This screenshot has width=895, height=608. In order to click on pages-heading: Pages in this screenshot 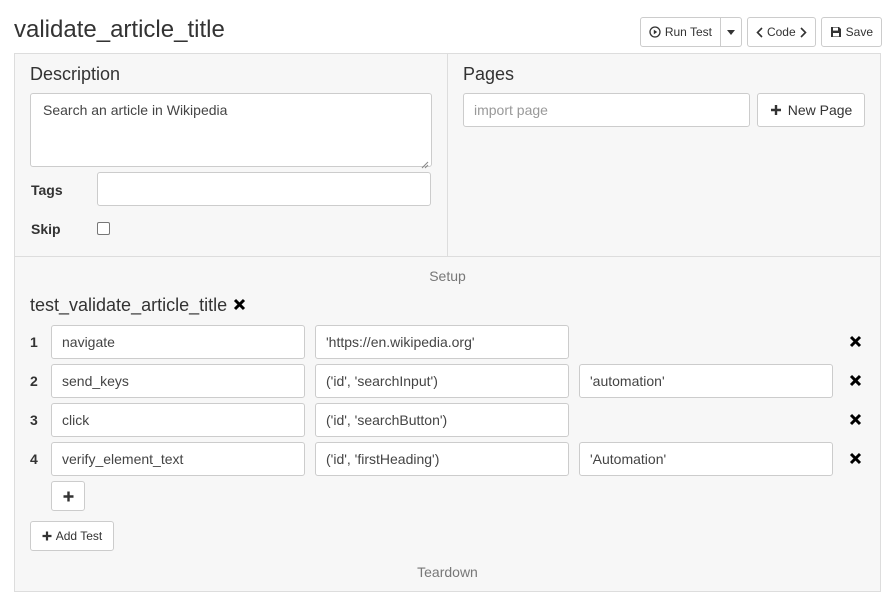, I will do `click(489, 74)`.